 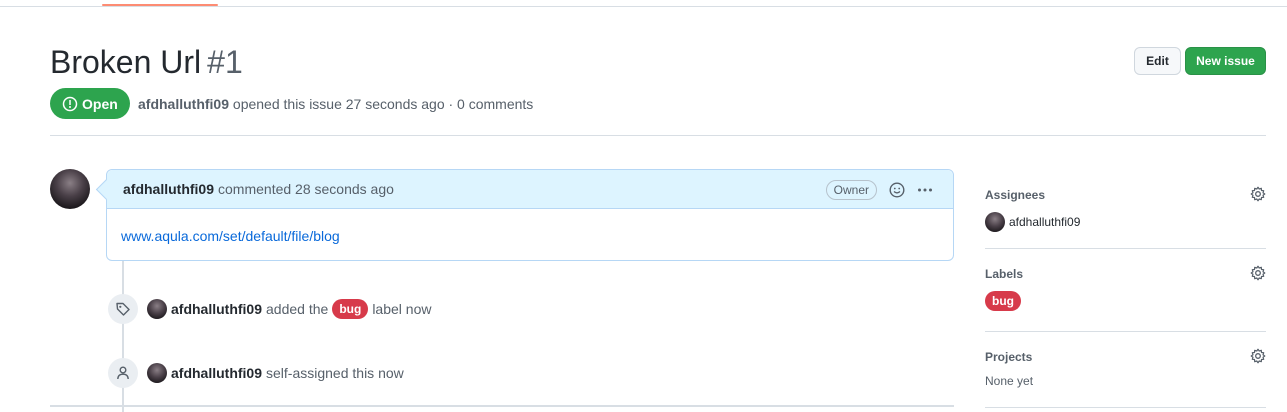 I want to click on timeline-text: added the, so click(x=297, y=309).